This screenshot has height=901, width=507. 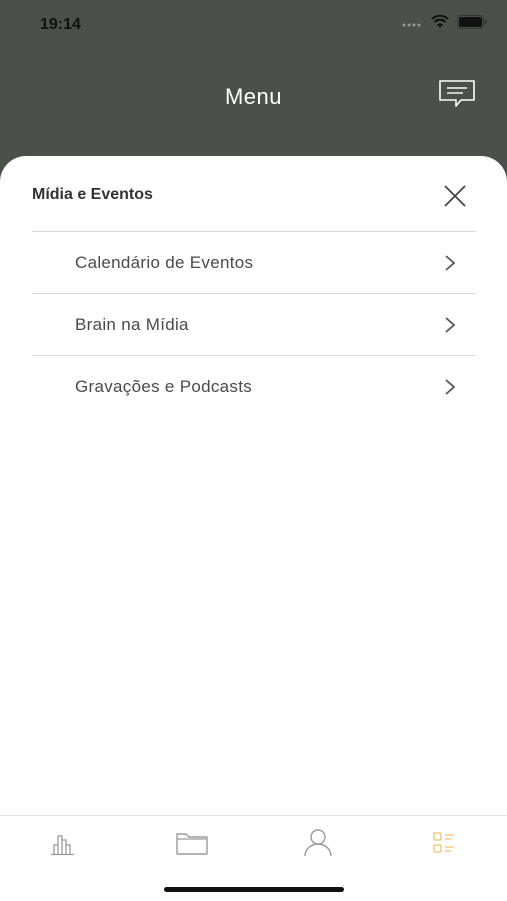 I want to click on tab-folder, so click(x=192, y=843).